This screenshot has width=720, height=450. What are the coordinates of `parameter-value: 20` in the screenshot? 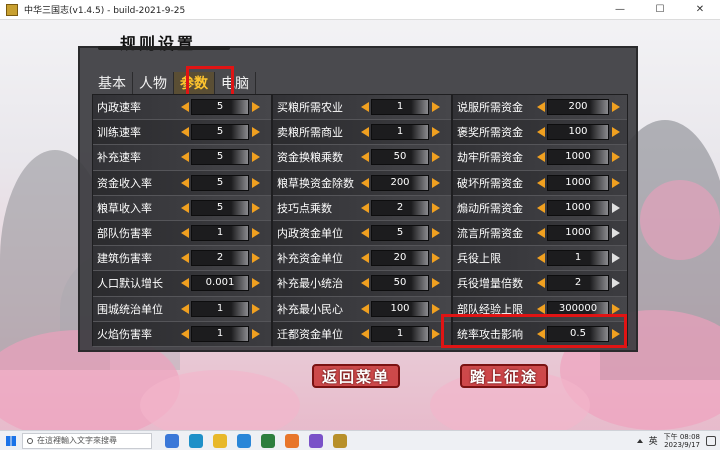 It's located at (400, 258).